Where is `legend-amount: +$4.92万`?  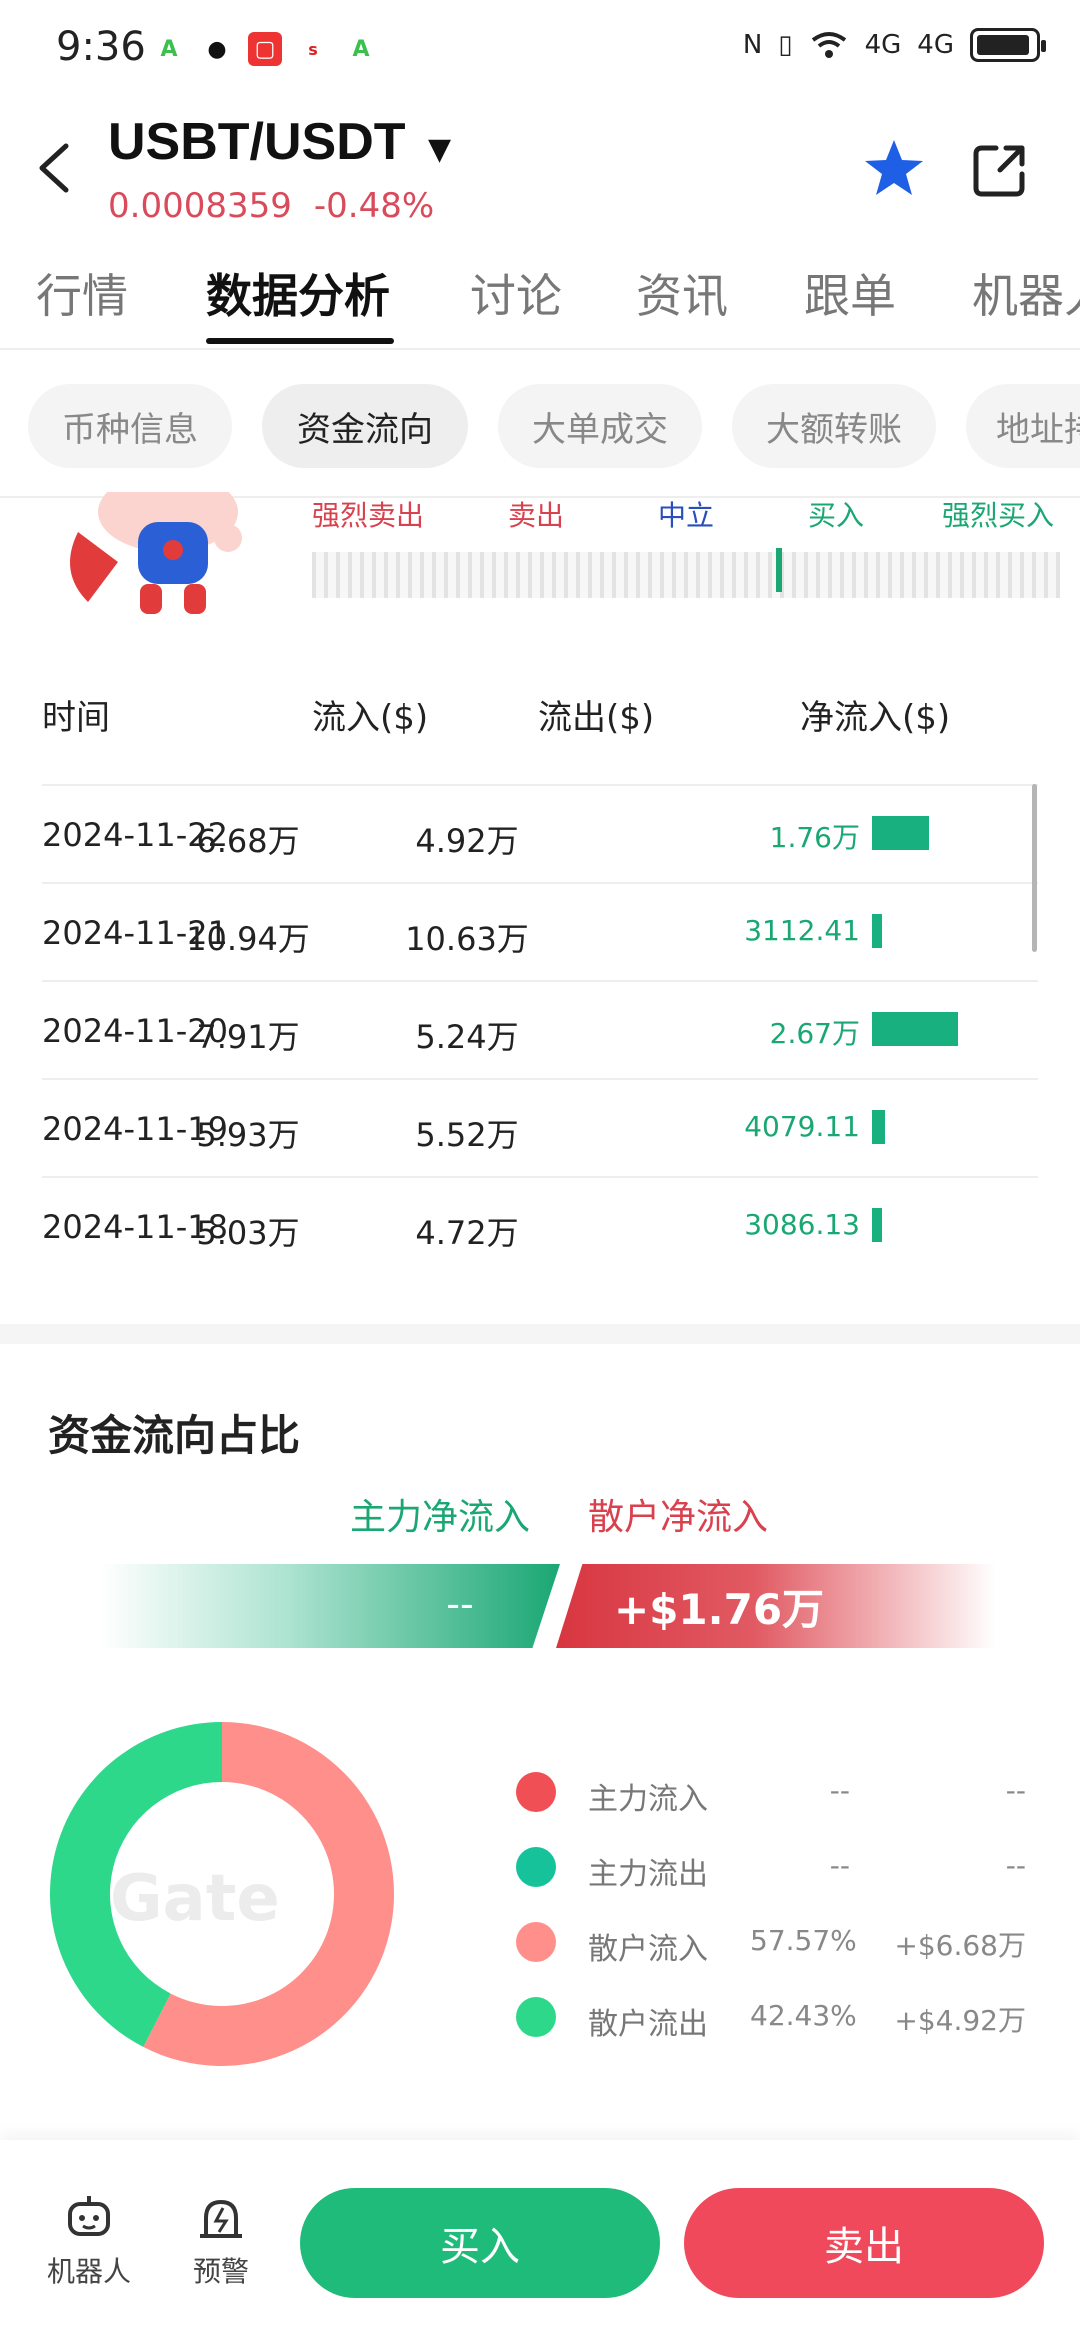 legend-amount: +$4.92万 is located at coordinates (960, 2020).